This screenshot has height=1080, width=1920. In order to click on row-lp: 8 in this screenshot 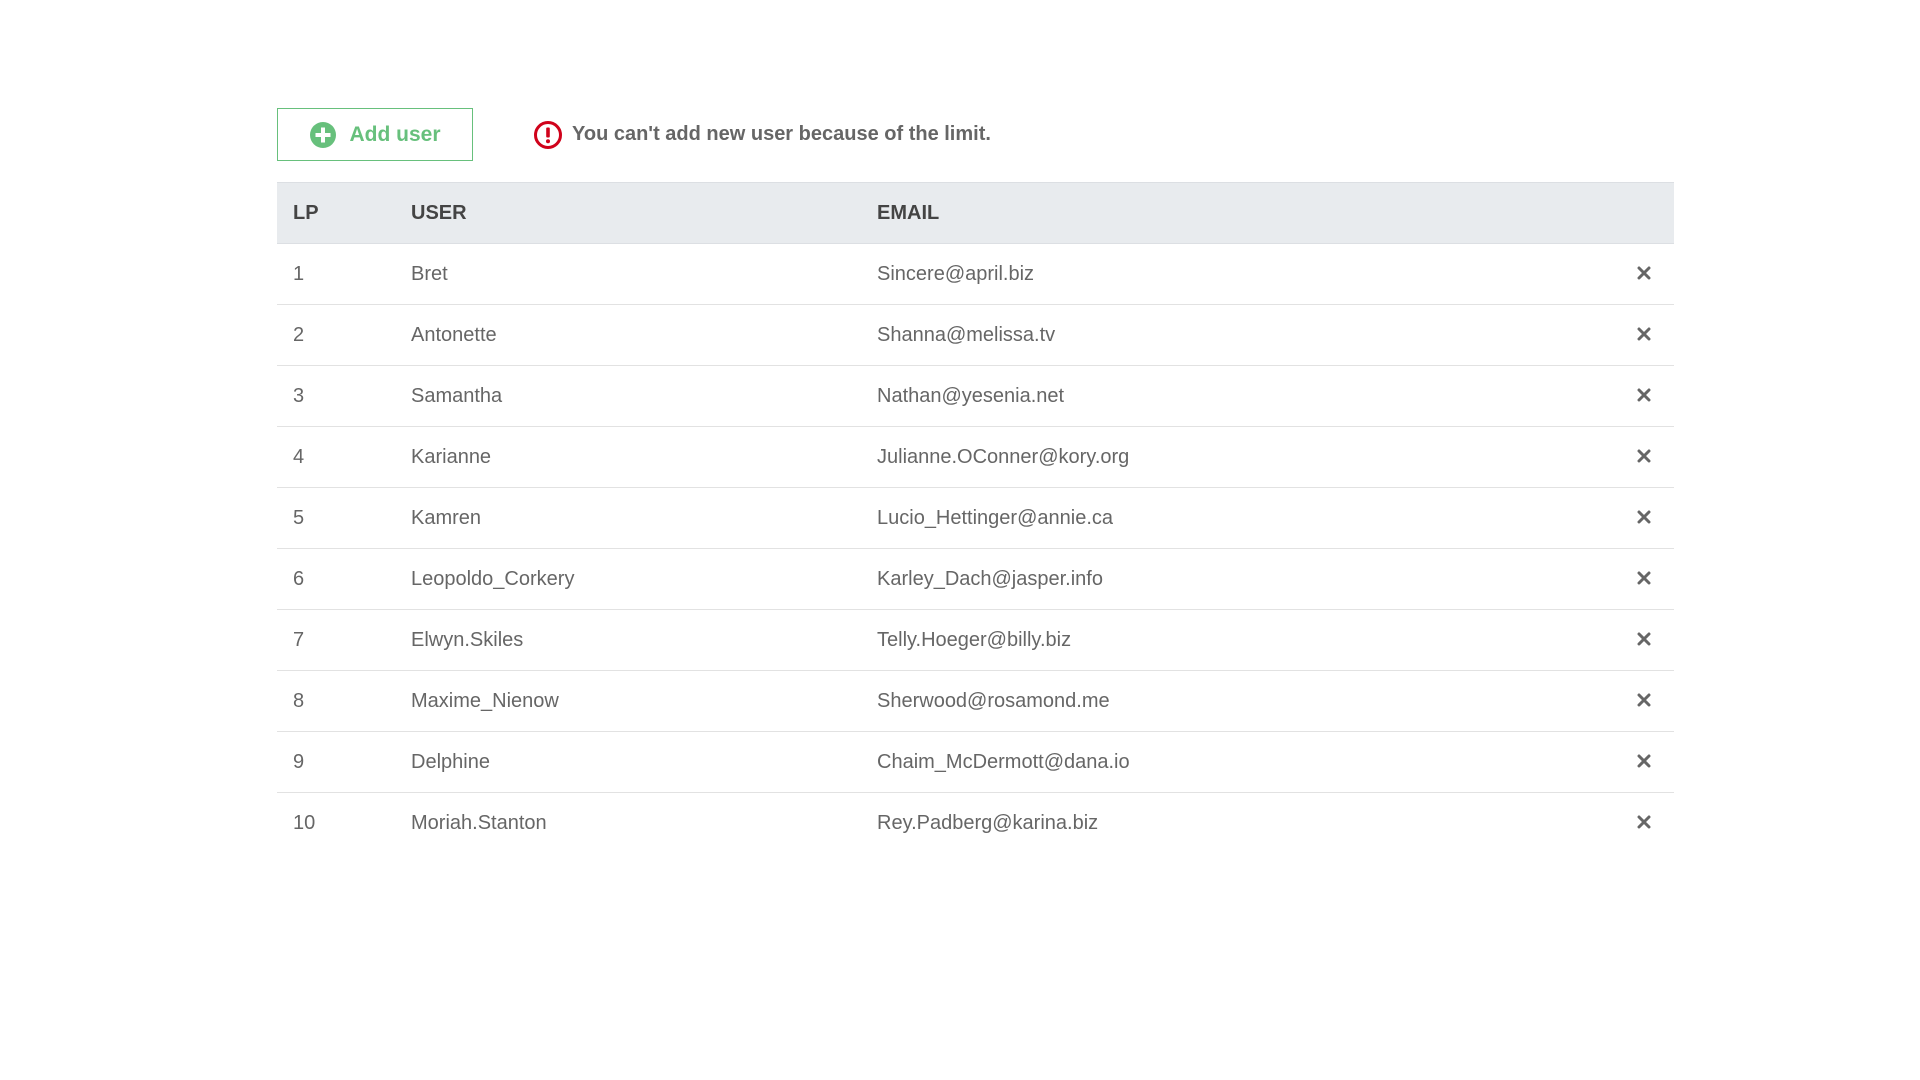, I will do `click(299, 700)`.